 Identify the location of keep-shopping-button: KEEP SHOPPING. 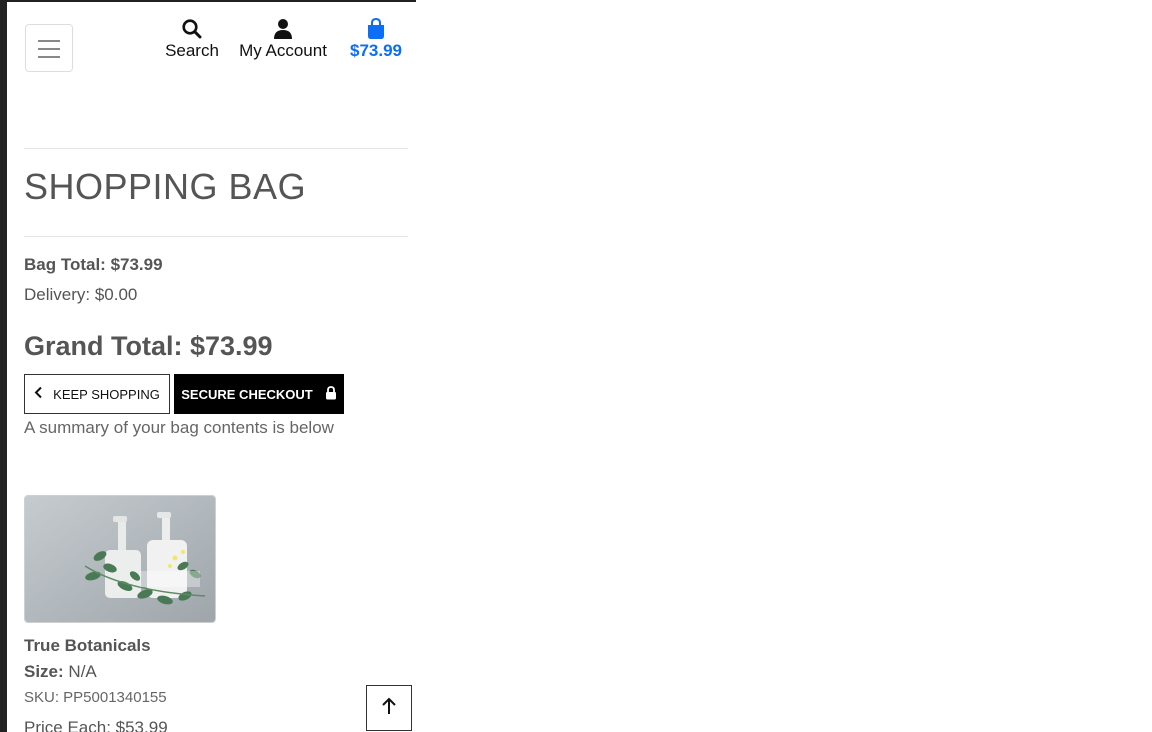
(97, 394).